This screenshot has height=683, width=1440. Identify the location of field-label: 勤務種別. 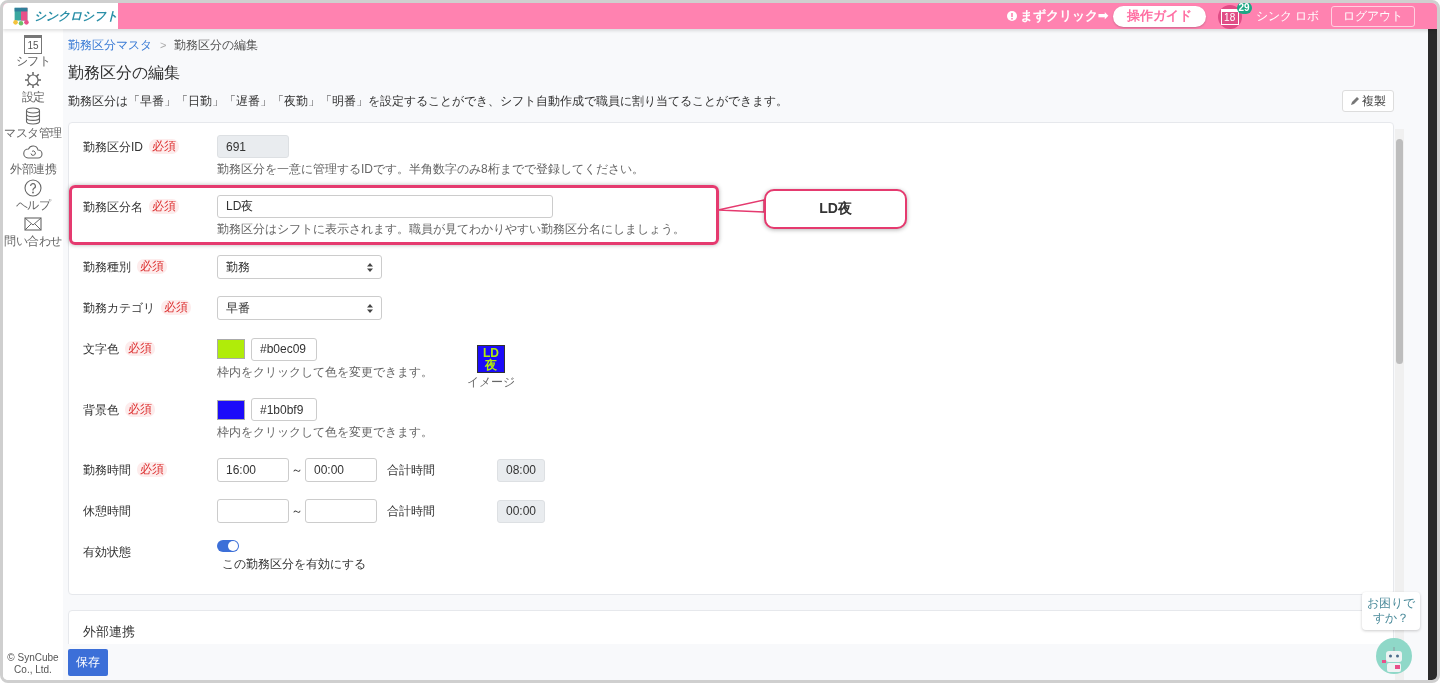
(107, 267).